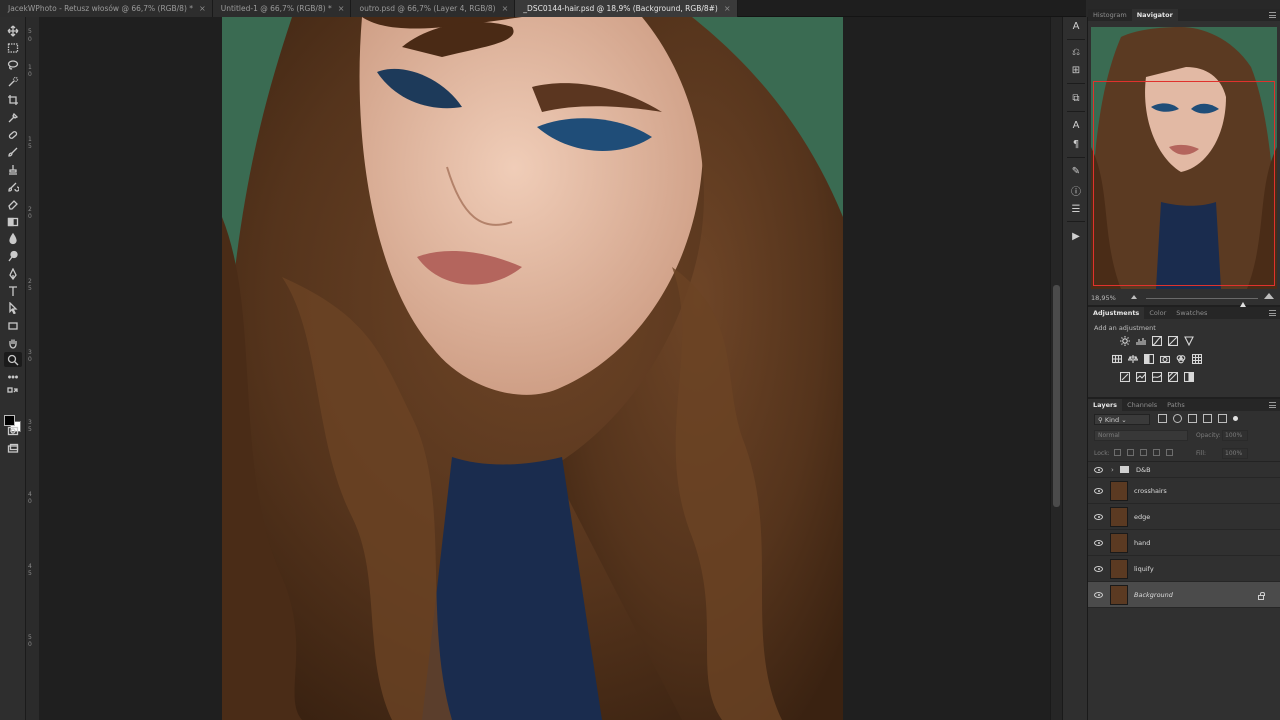 The image size is (1280, 720). Describe the element at coordinates (1164, 359) in the screenshot. I see `photo-filter-icon` at that location.